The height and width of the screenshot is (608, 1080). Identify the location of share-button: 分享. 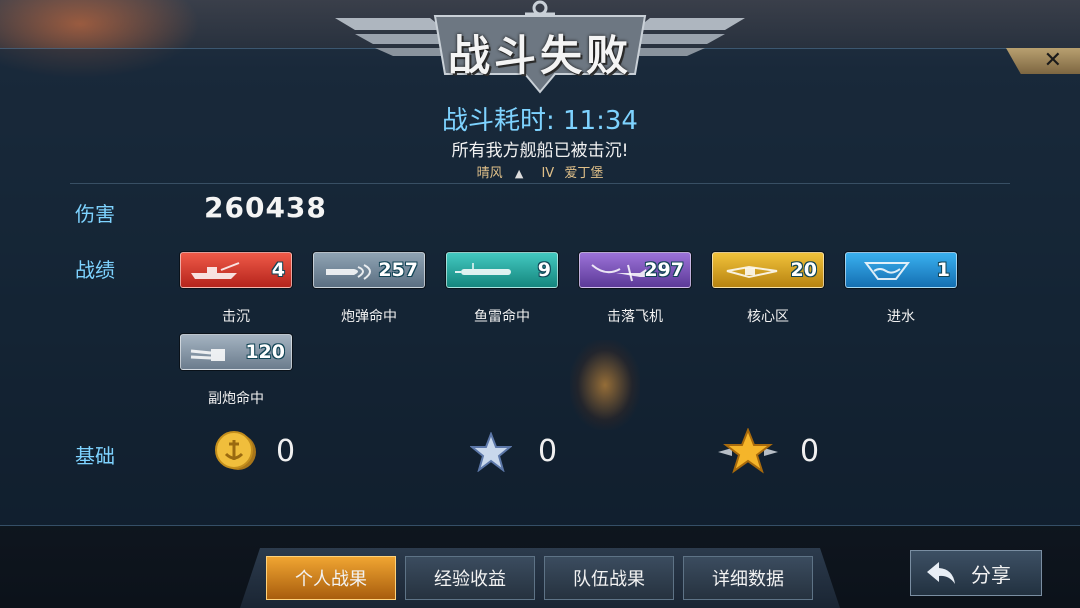
(976, 573).